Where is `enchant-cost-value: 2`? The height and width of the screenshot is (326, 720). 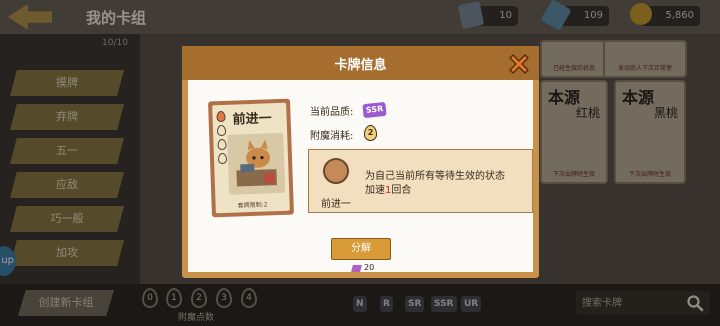
enchant-cost-value: 2 is located at coordinates (370, 133).